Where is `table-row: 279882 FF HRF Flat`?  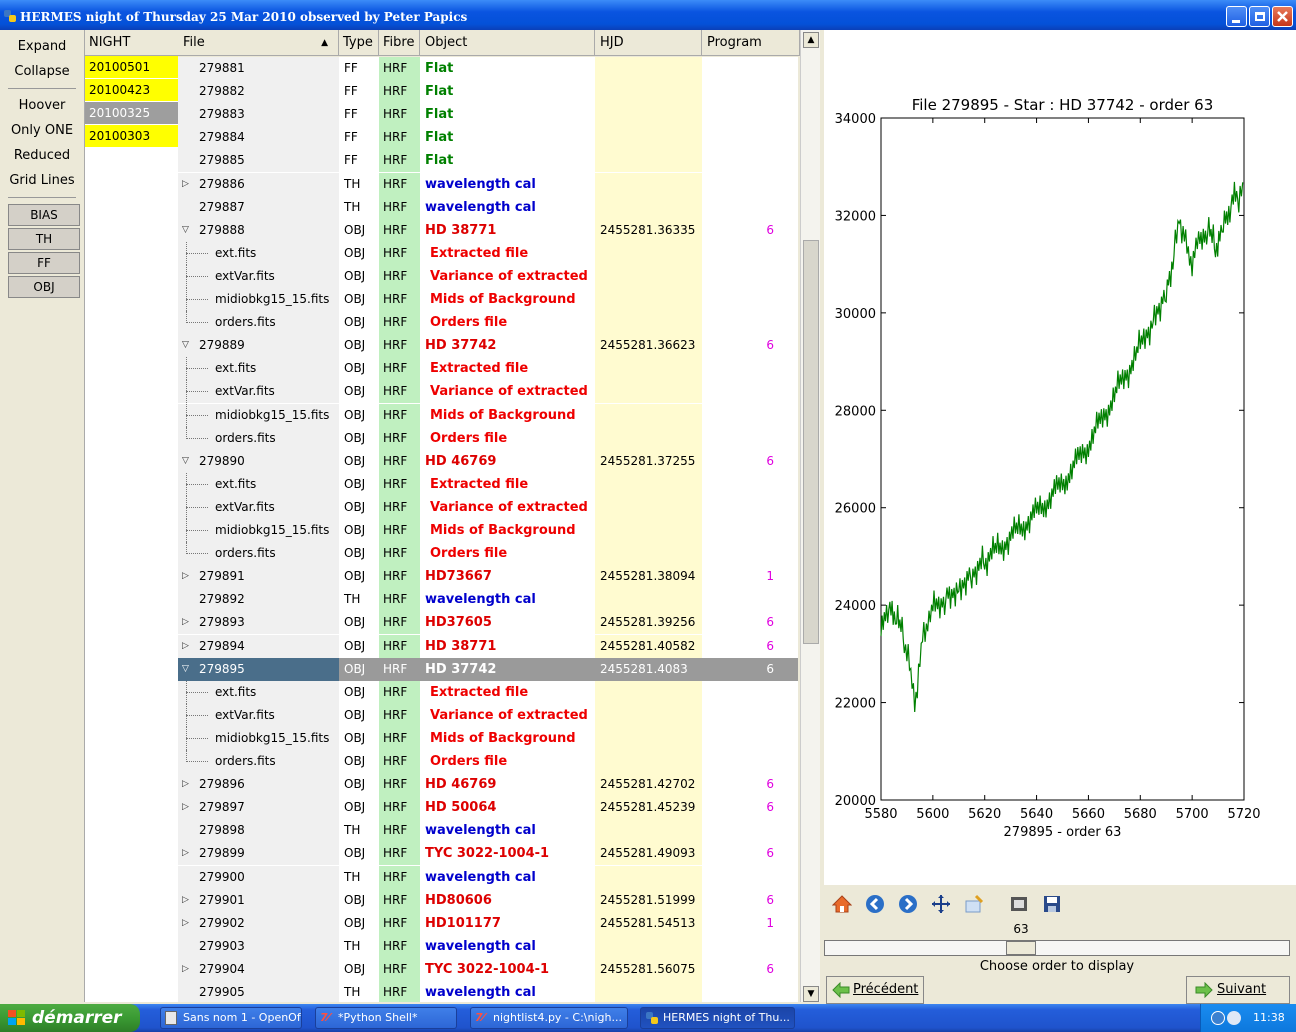
table-row: 279882 FF HRF Flat is located at coordinates (488, 92).